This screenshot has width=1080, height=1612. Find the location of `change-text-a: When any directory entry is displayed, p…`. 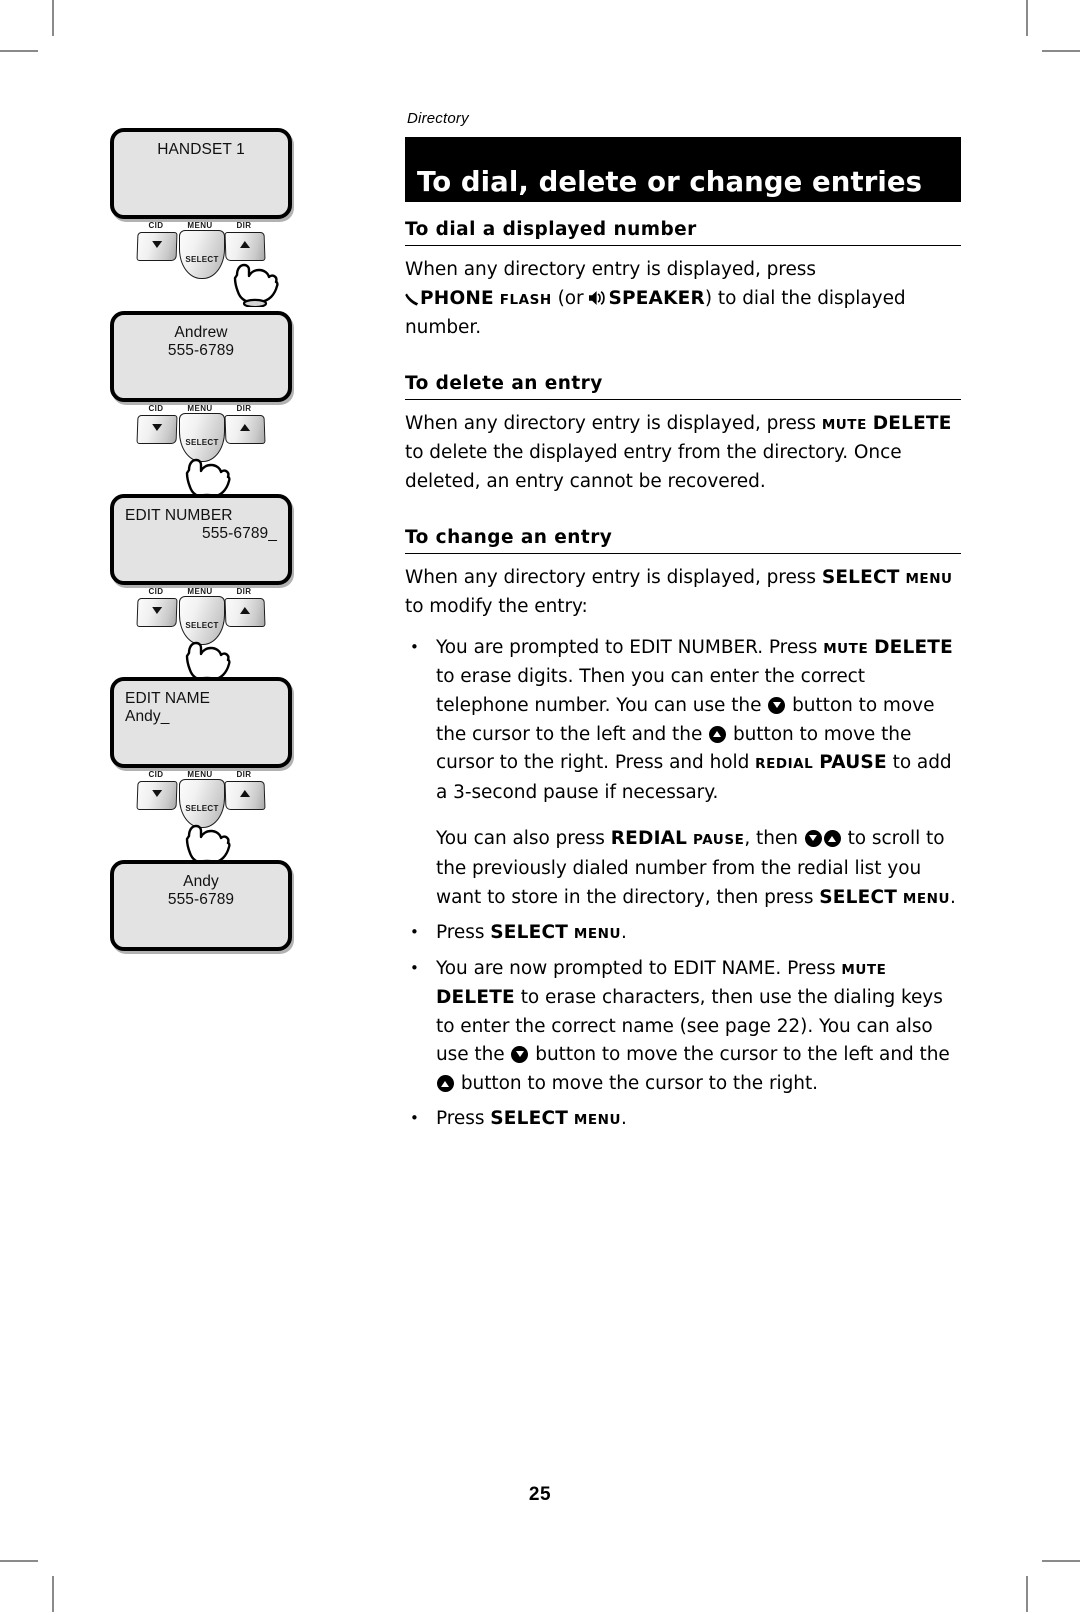

change-text-a: When any directory entry is displayed, p… is located at coordinates (613, 577).